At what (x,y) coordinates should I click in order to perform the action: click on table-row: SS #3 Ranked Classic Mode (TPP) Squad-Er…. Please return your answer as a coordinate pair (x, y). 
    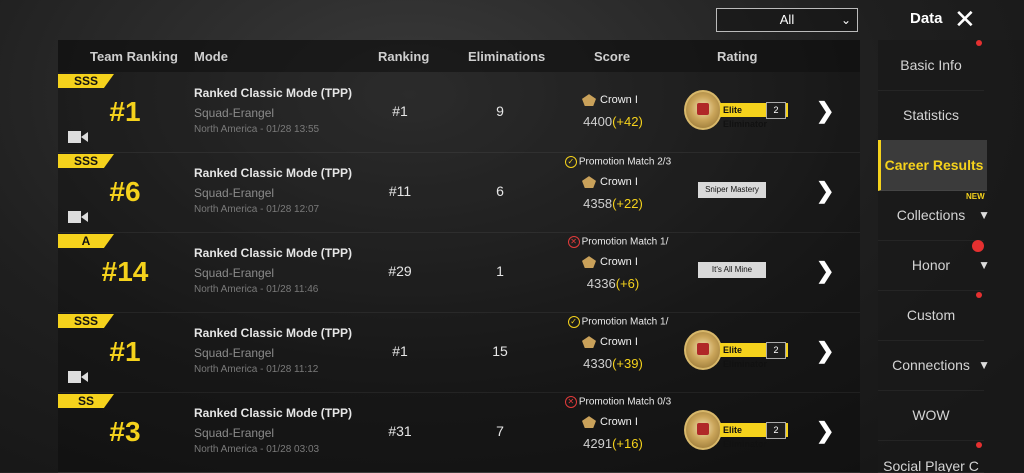
    Looking at the image, I should click on (459, 432).